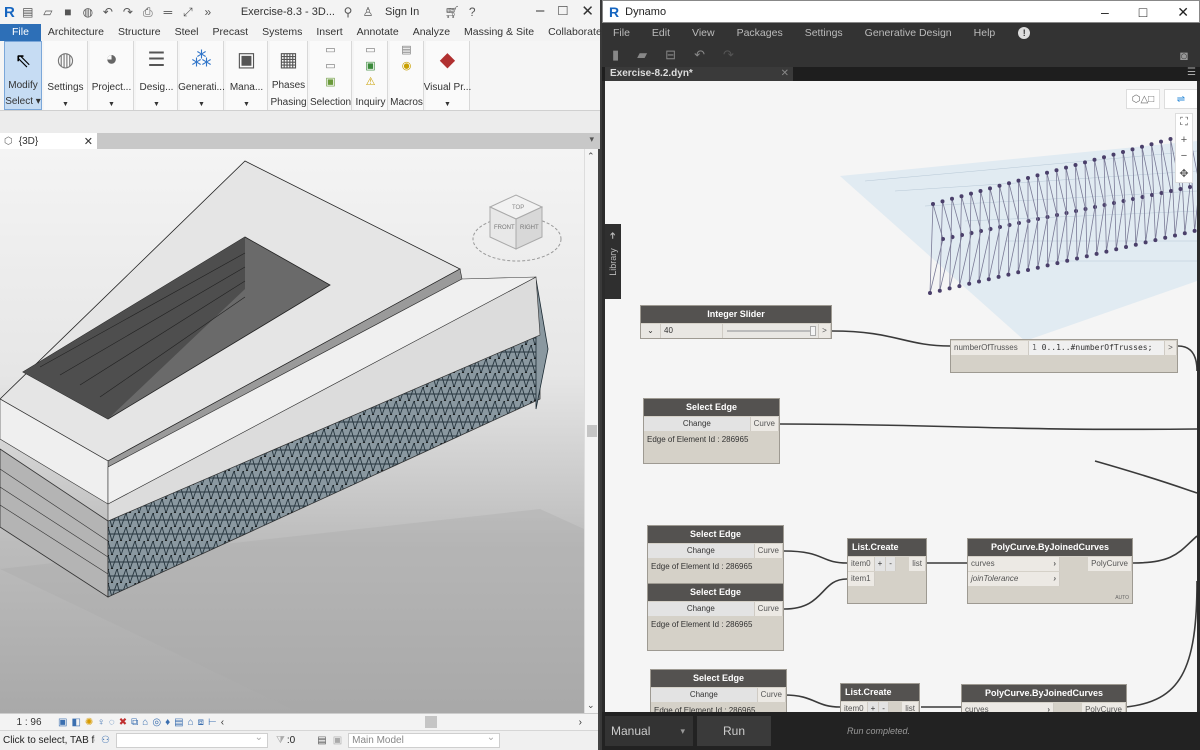  I want to click on tab-precast: Precast, so click(231, 32).